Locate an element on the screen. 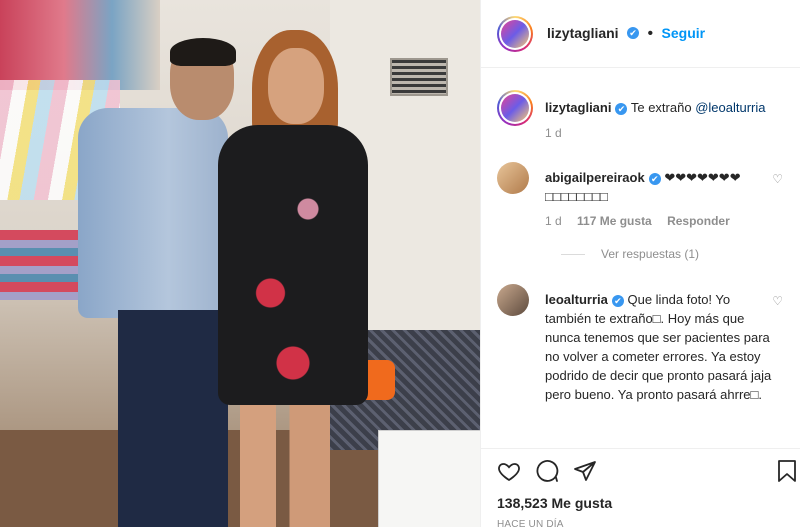 The image size is (800, 530). comment-username: leoalturria is located at coordinates (576, 299).